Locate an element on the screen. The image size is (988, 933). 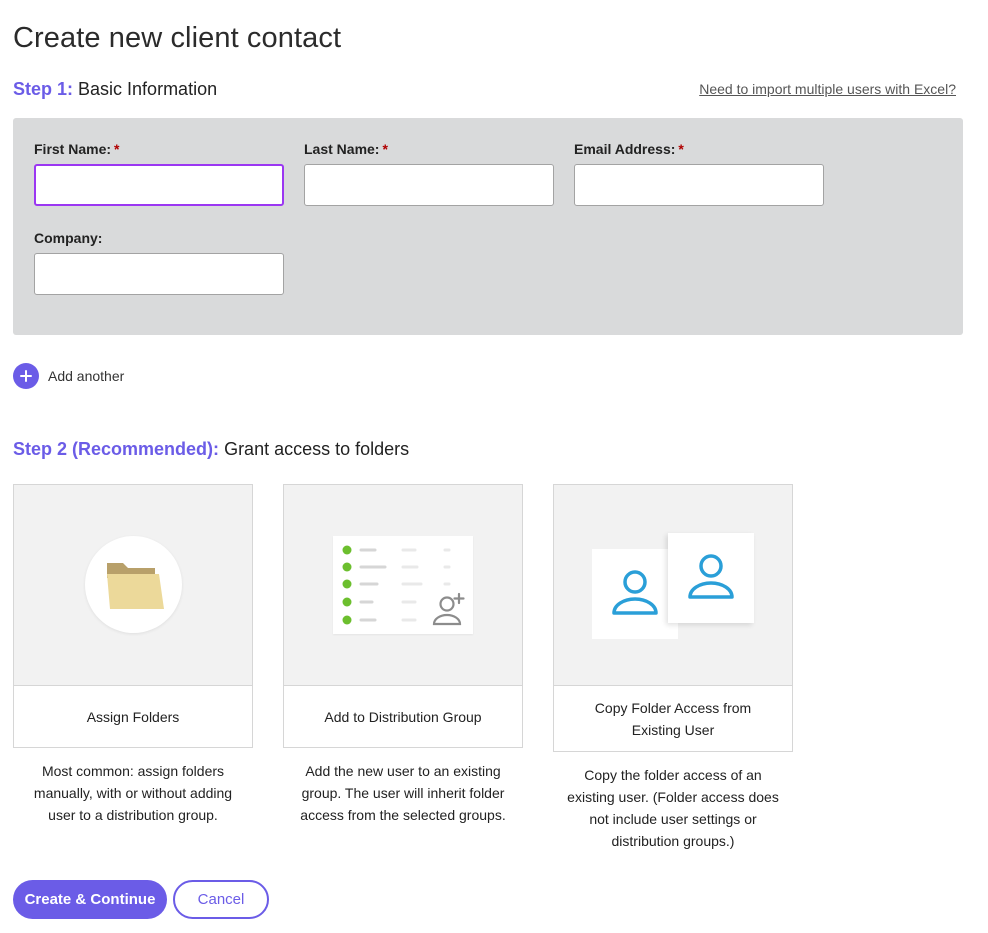
step2-prefix: Step 2 (Recommended): is located at coordinates (116, 449).